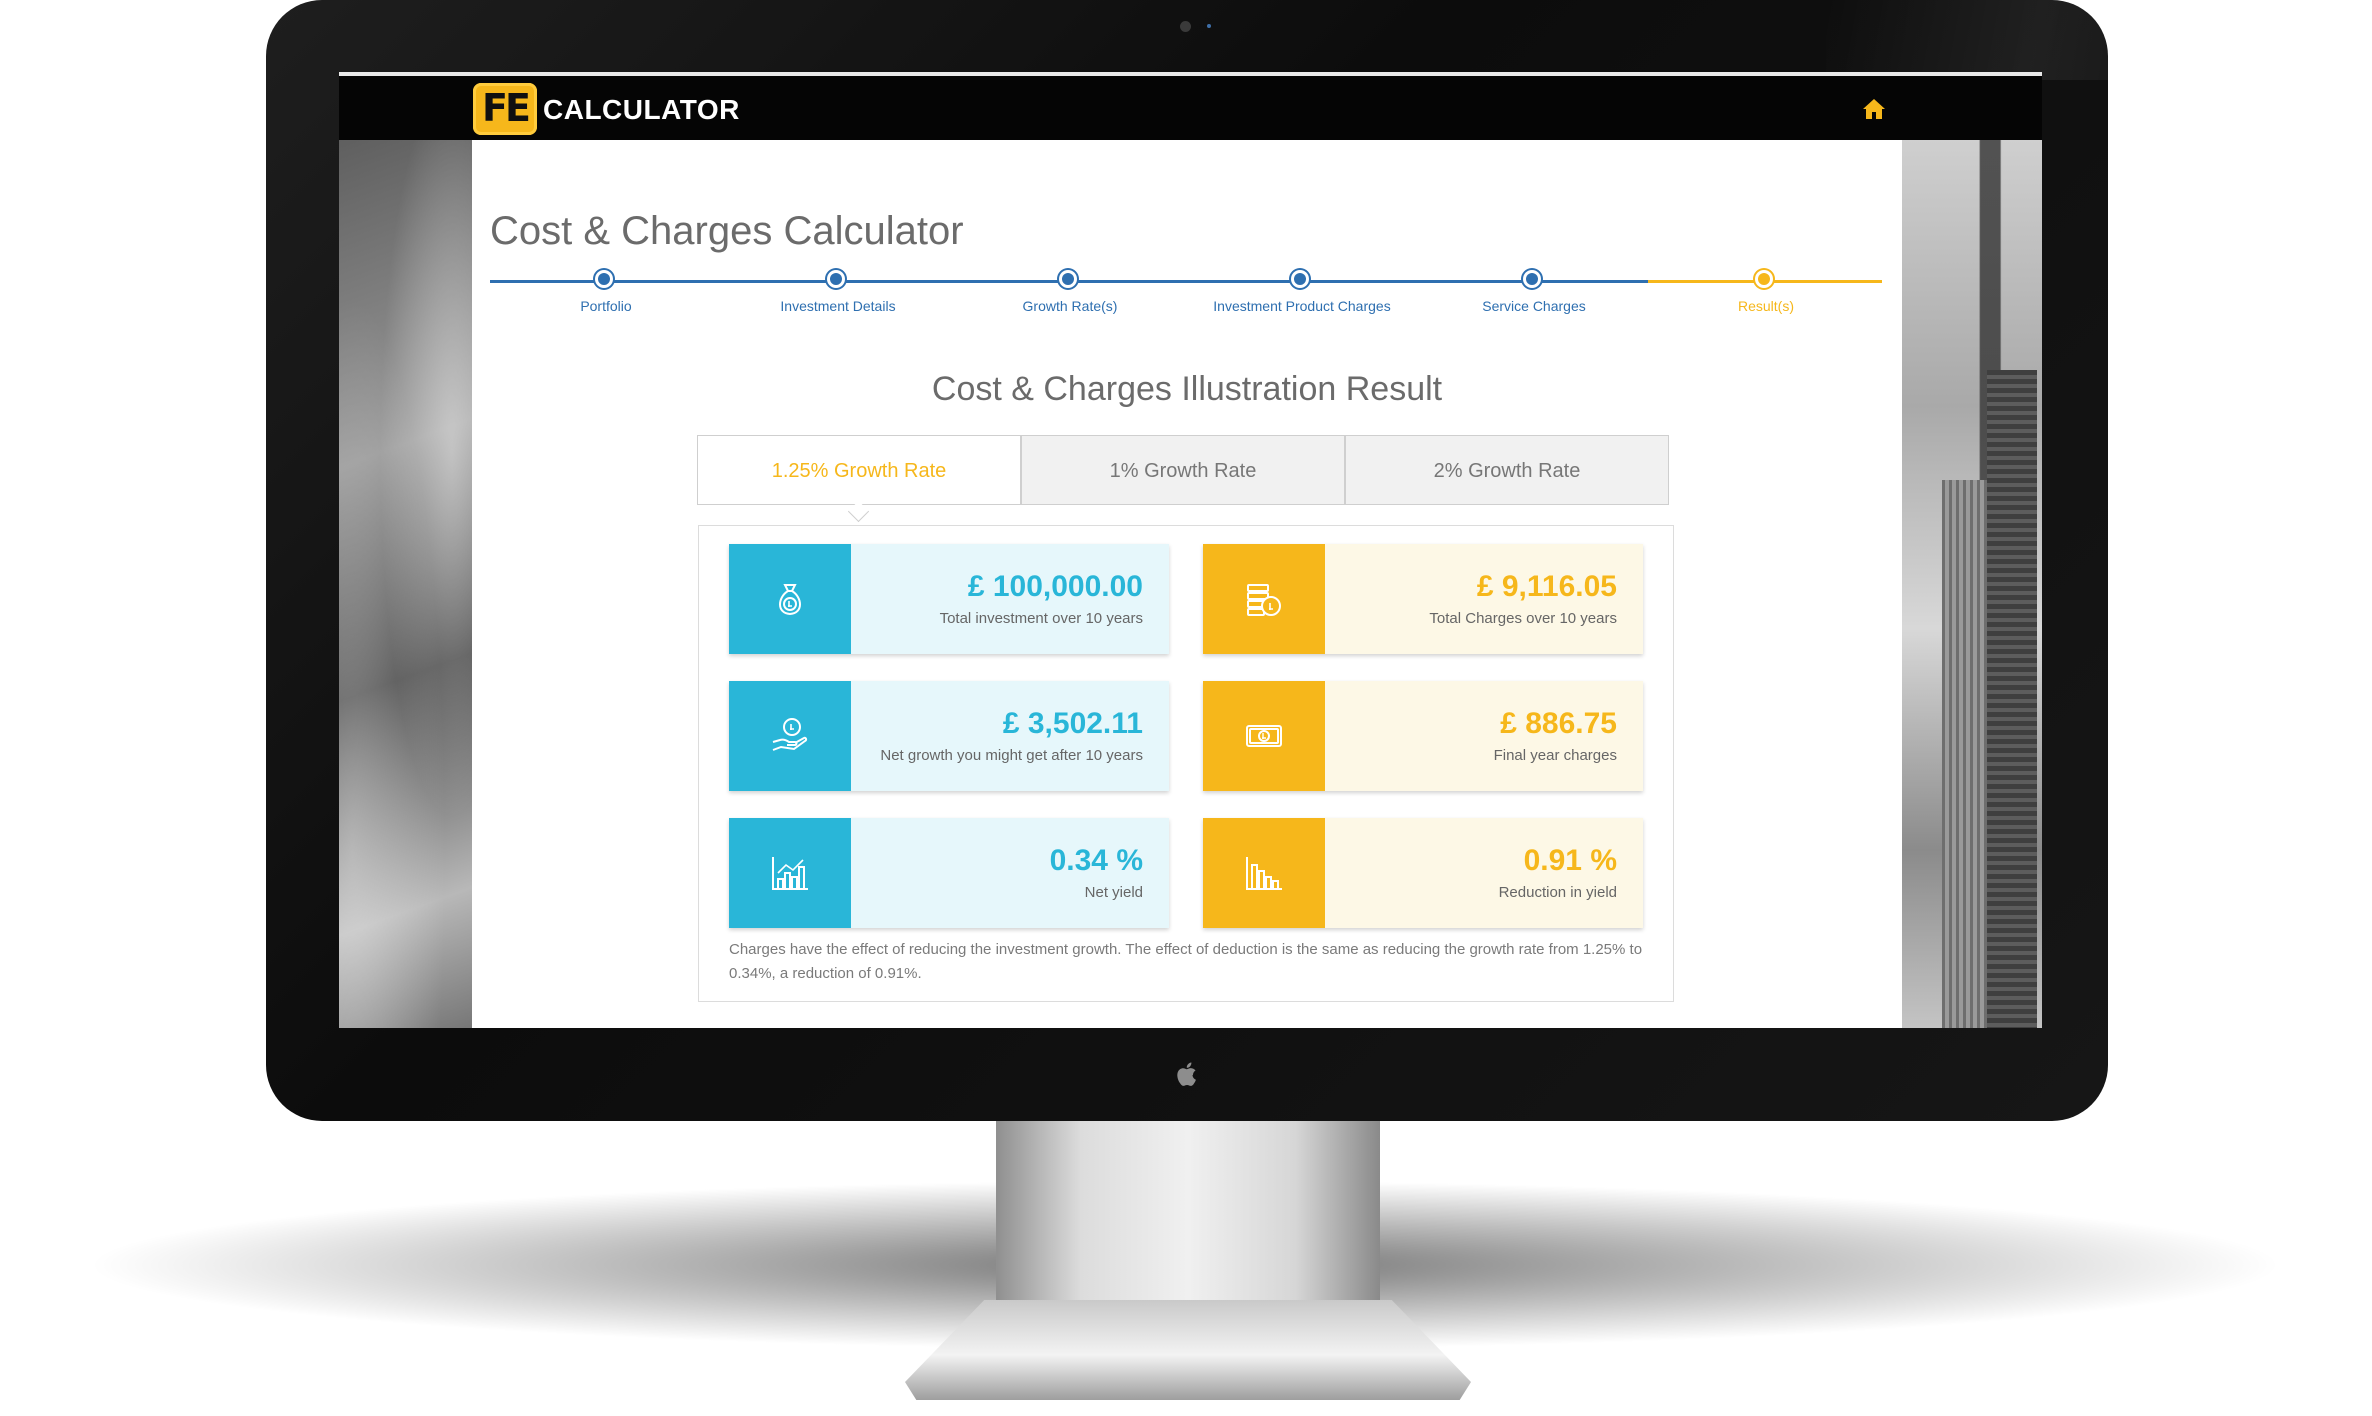 The height and width of the screenshot is (1416, 2372). What do you see at coordinates (727, 230) in the screenshot?
I see `page-title: Cost & Charges Calculator` at bounding box center [727, 230].